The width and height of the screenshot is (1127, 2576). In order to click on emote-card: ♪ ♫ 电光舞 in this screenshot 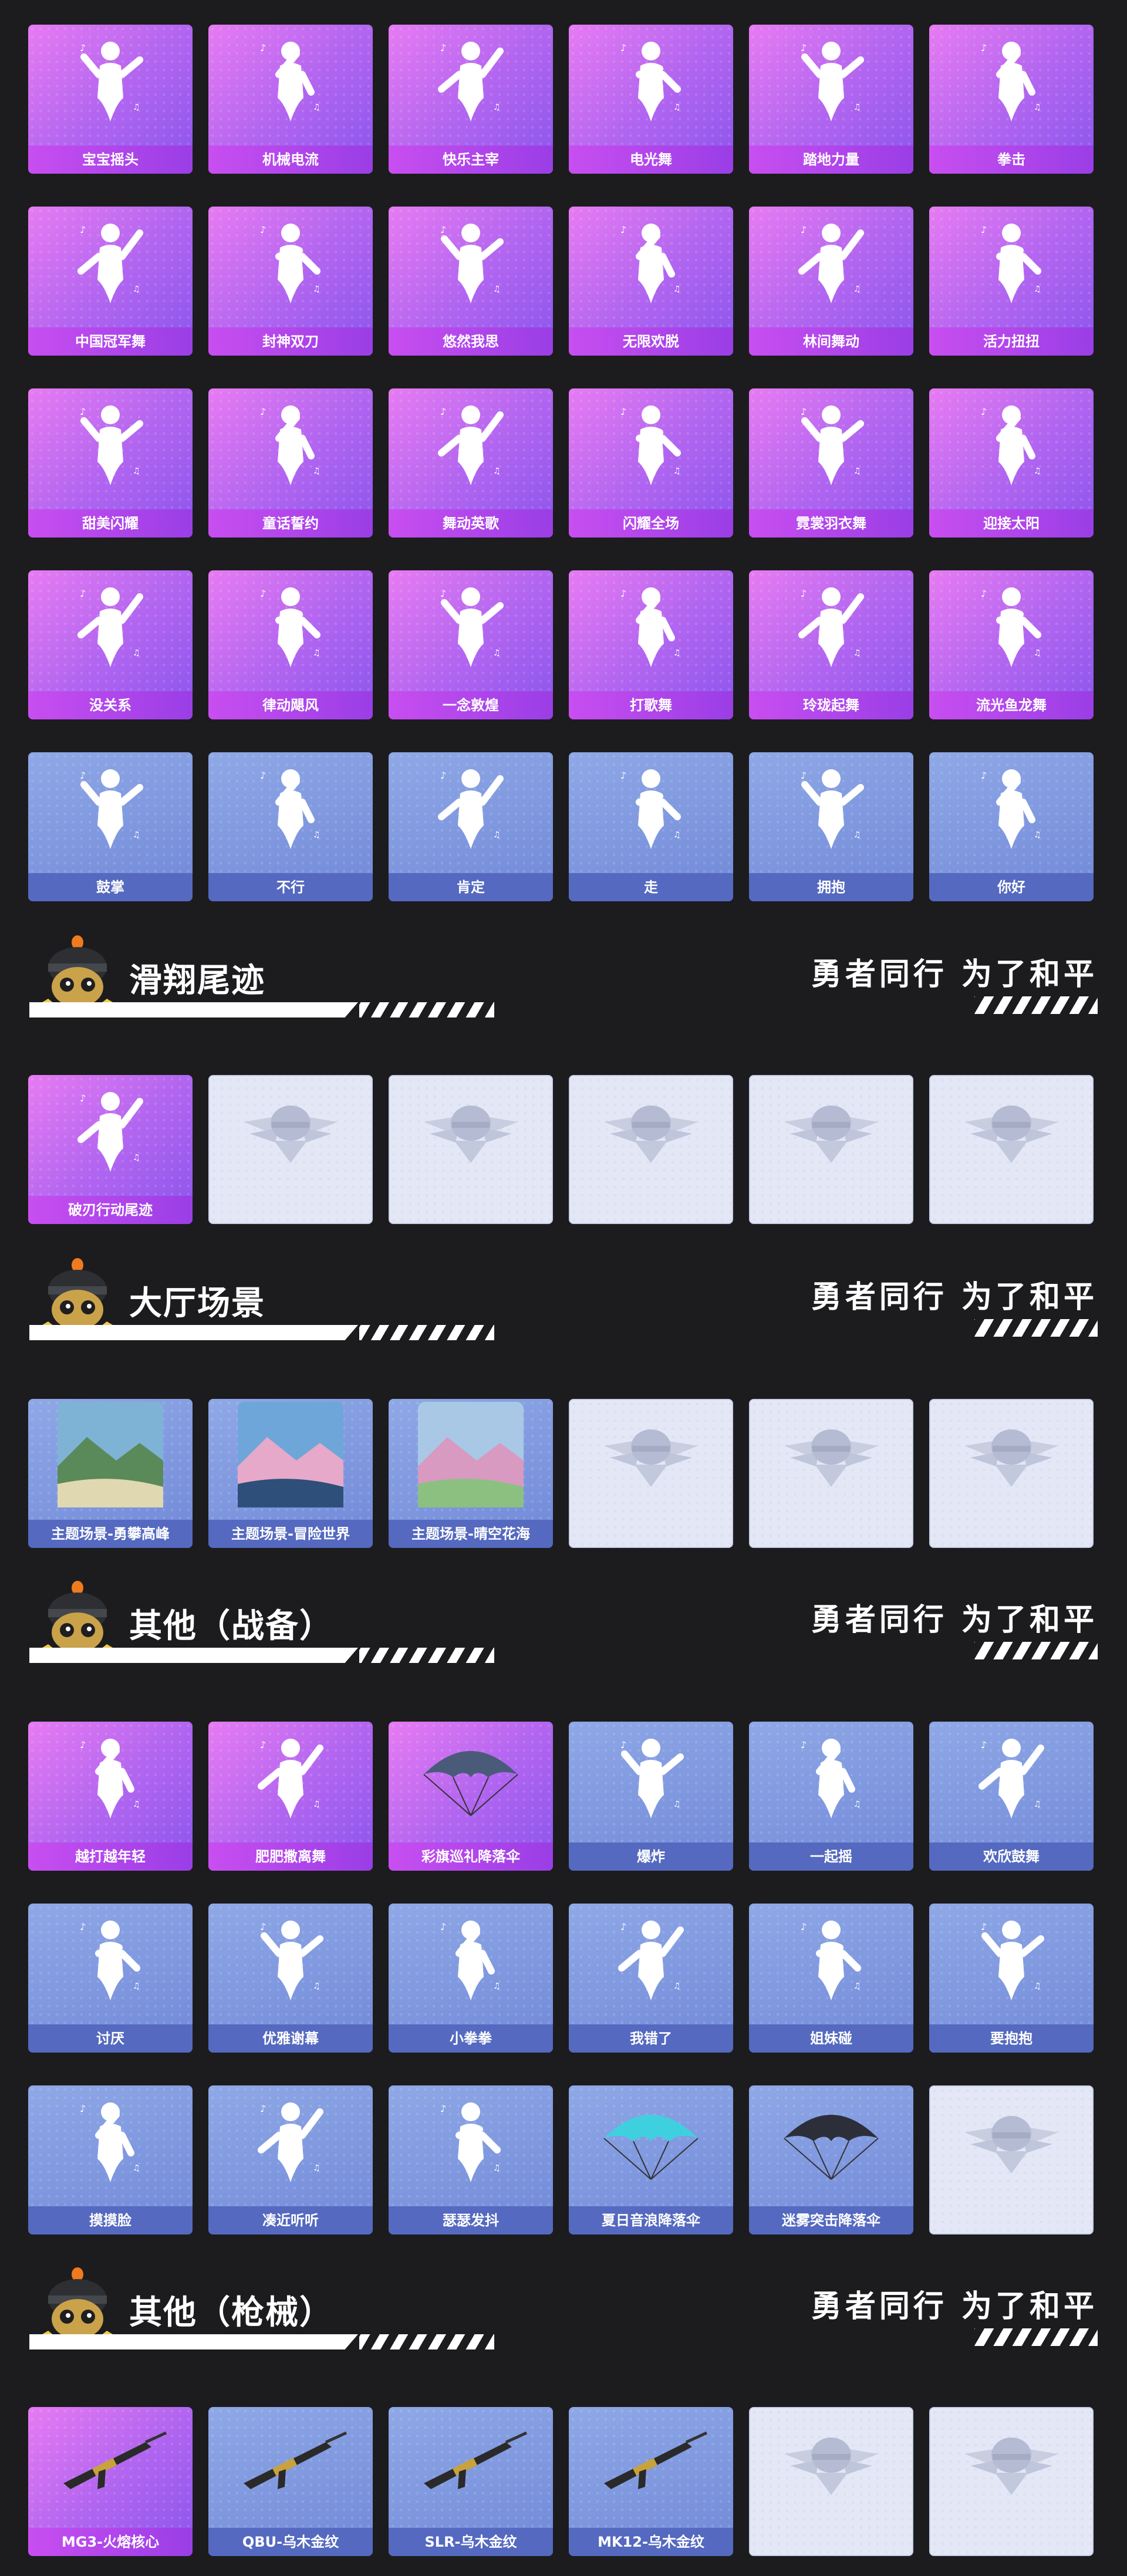, I will do `click(651, 99)`.